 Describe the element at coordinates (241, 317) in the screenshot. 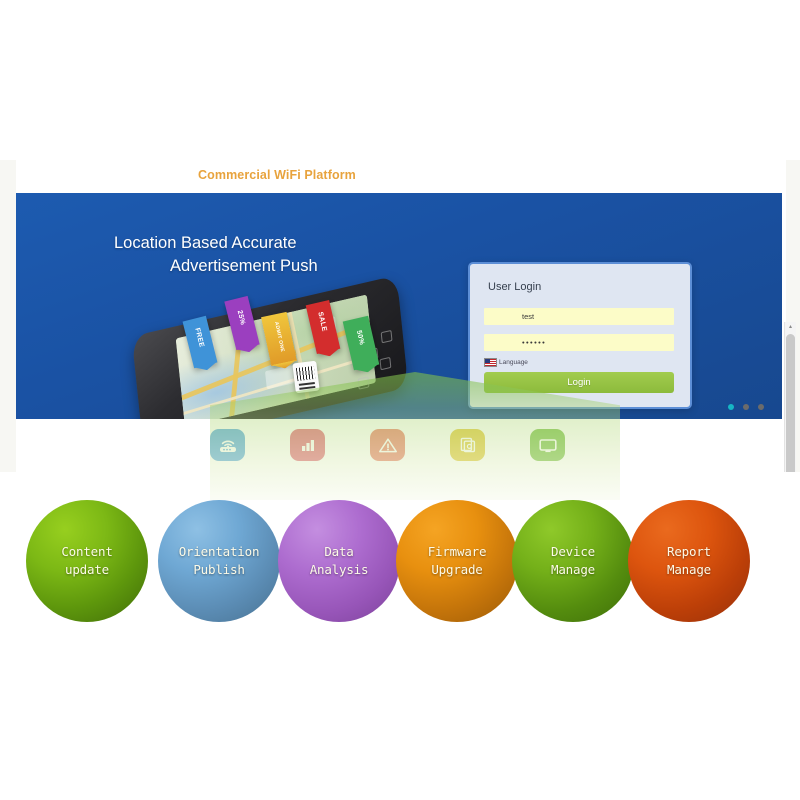

I see `discount-25-tag-label: 25%` at that location.